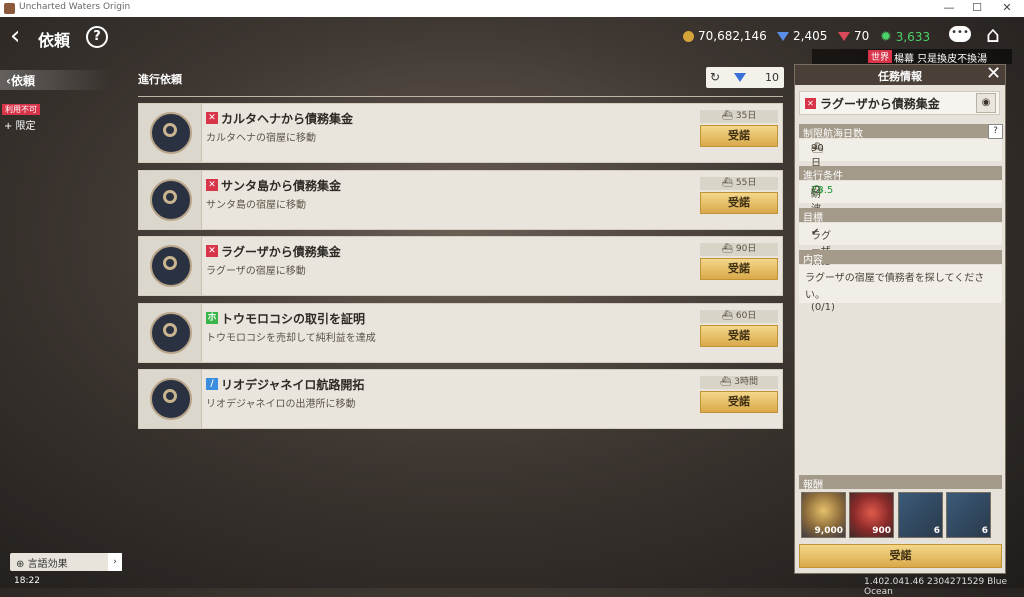 Image resolution: width=1024 pixels, height=597 pixels. What do you see at coordinates (895, 278) in the screenshot?
I see `content-text-line1: ラグーザの宿屋で債務者を探してくださ` at bounding box center [895, 278].